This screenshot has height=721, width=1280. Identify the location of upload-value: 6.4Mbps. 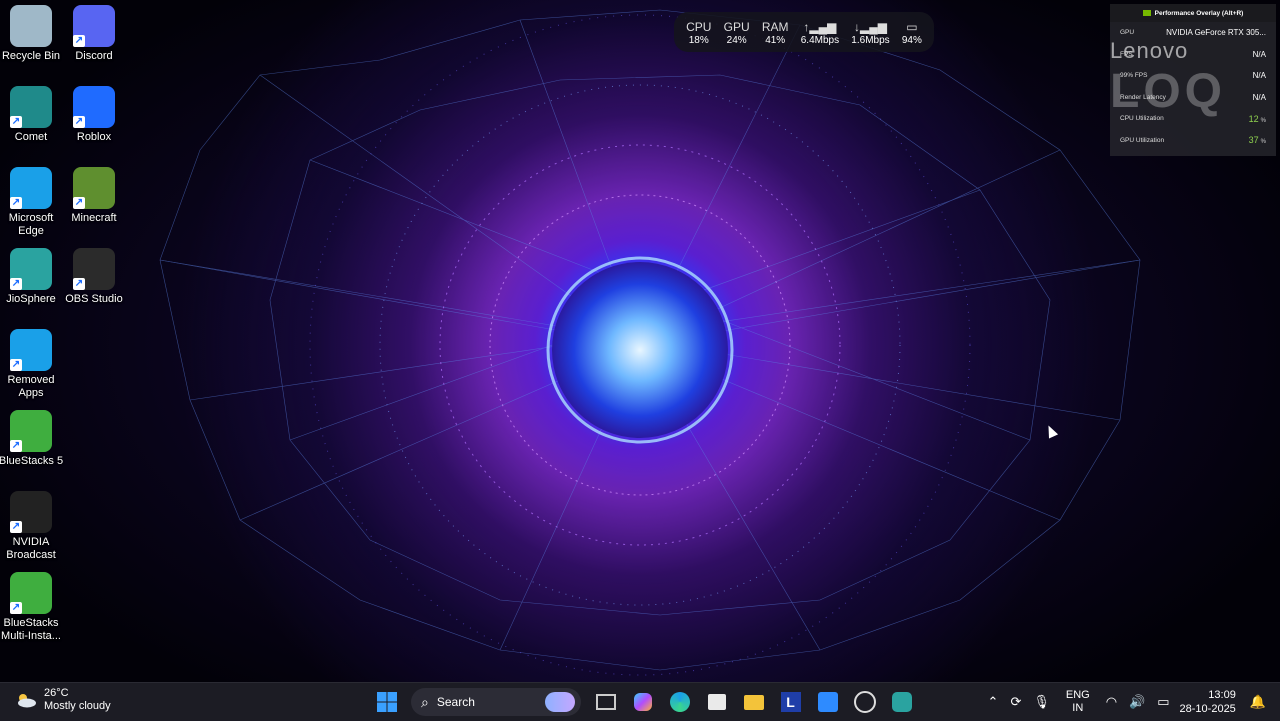
(820, 40).